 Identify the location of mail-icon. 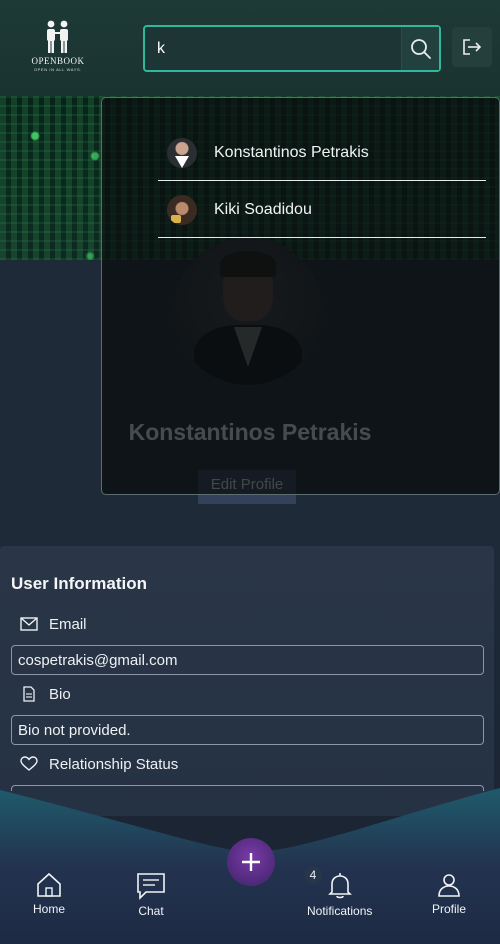
(29, 624).